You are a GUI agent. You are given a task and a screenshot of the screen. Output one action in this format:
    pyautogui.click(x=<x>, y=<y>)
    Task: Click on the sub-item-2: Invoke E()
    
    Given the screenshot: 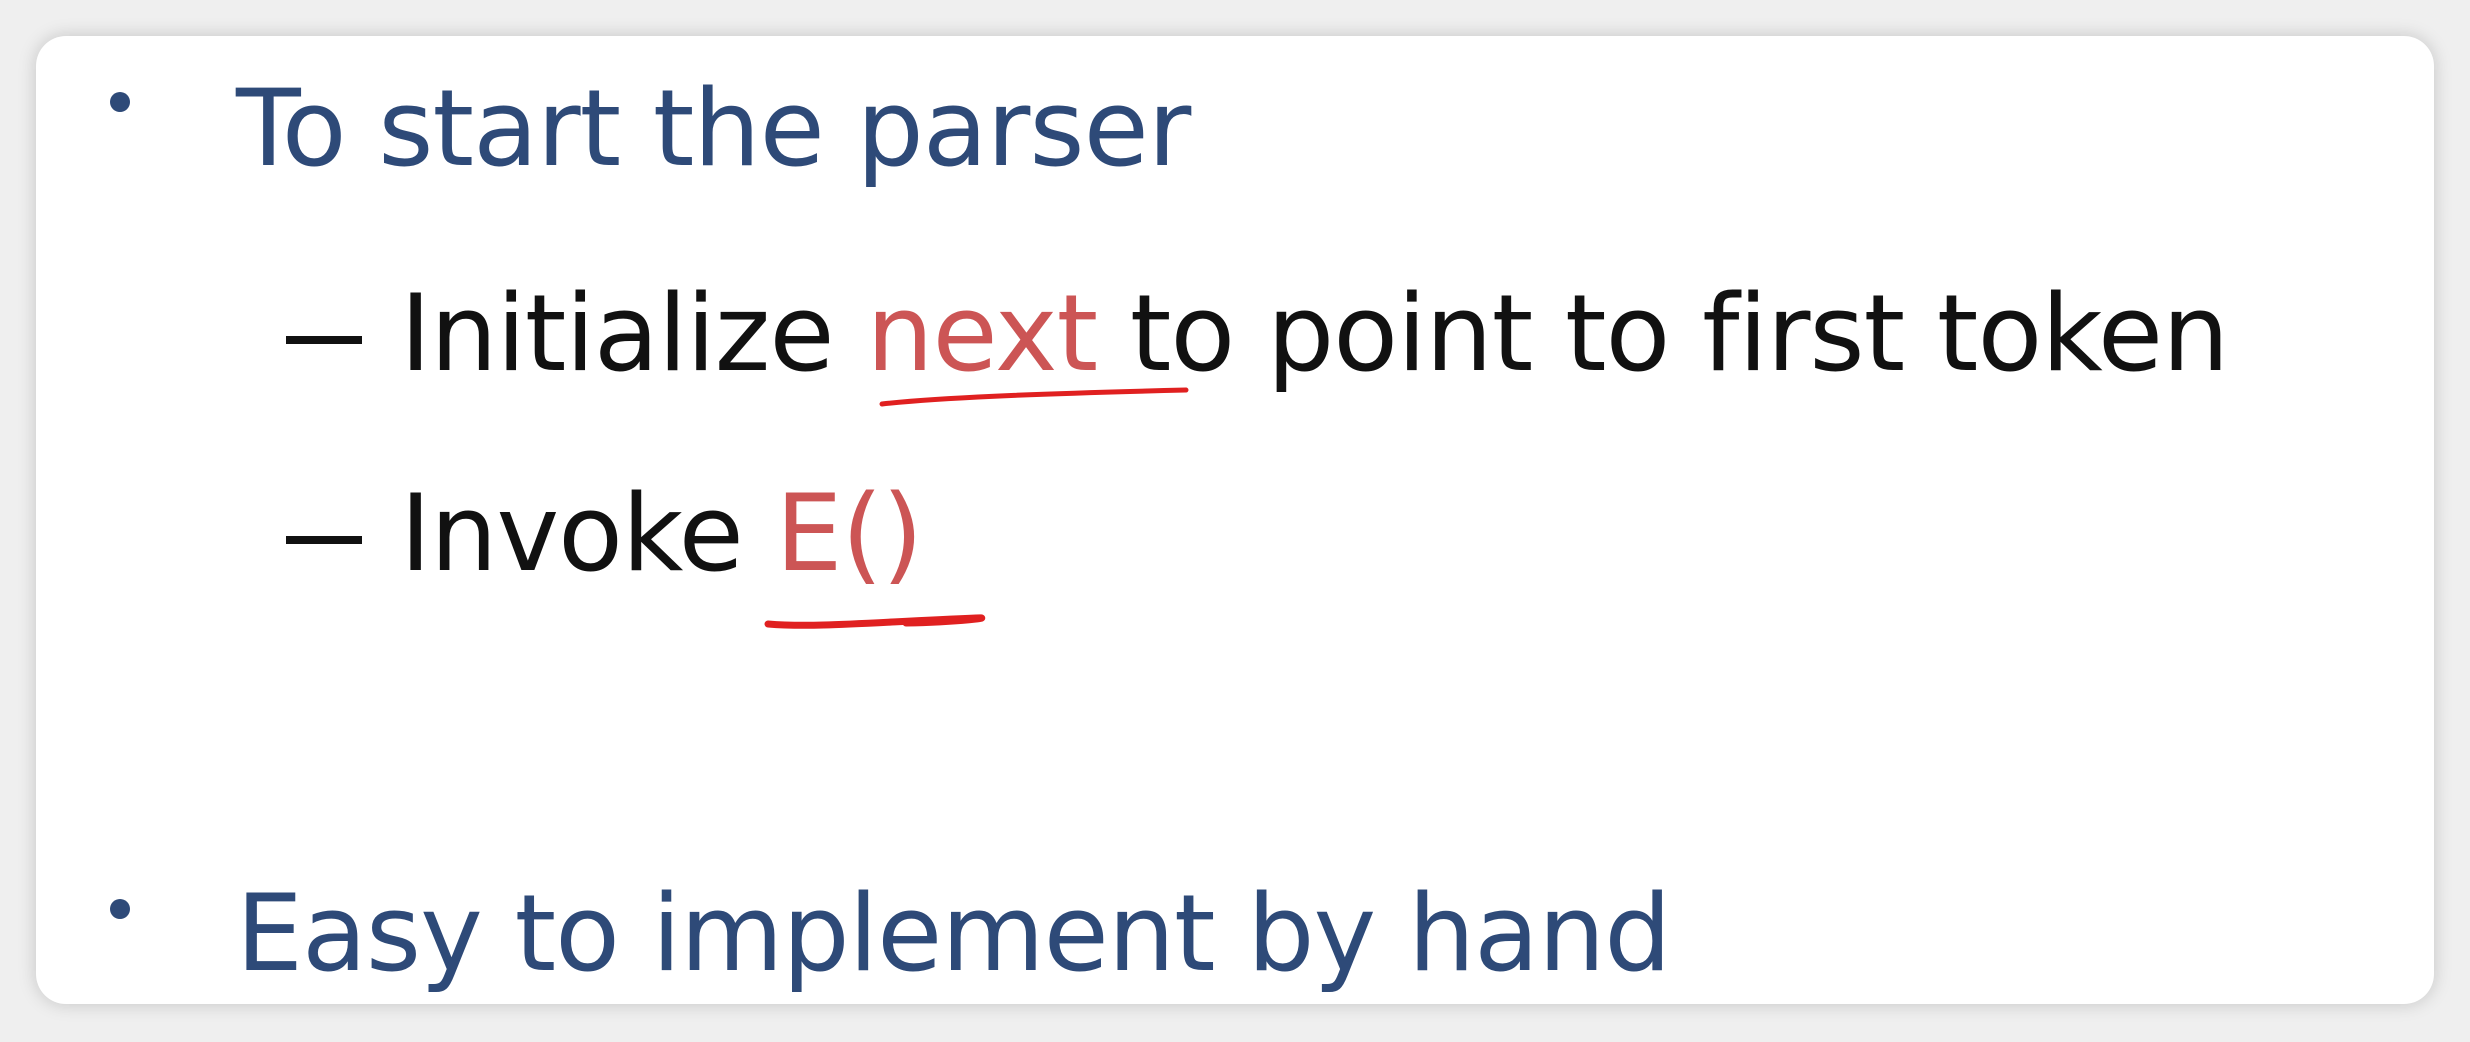 What is the action you would take?
    pyautogui.click(x=661, y=534)
    